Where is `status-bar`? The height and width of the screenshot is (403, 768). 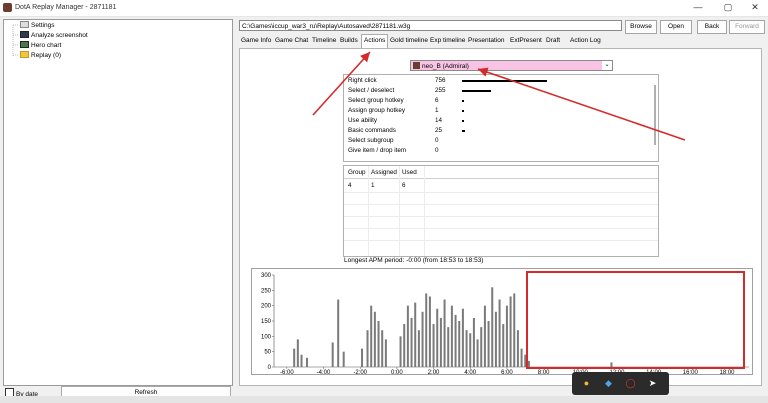
status-bar is located at coordinates (384, 399).